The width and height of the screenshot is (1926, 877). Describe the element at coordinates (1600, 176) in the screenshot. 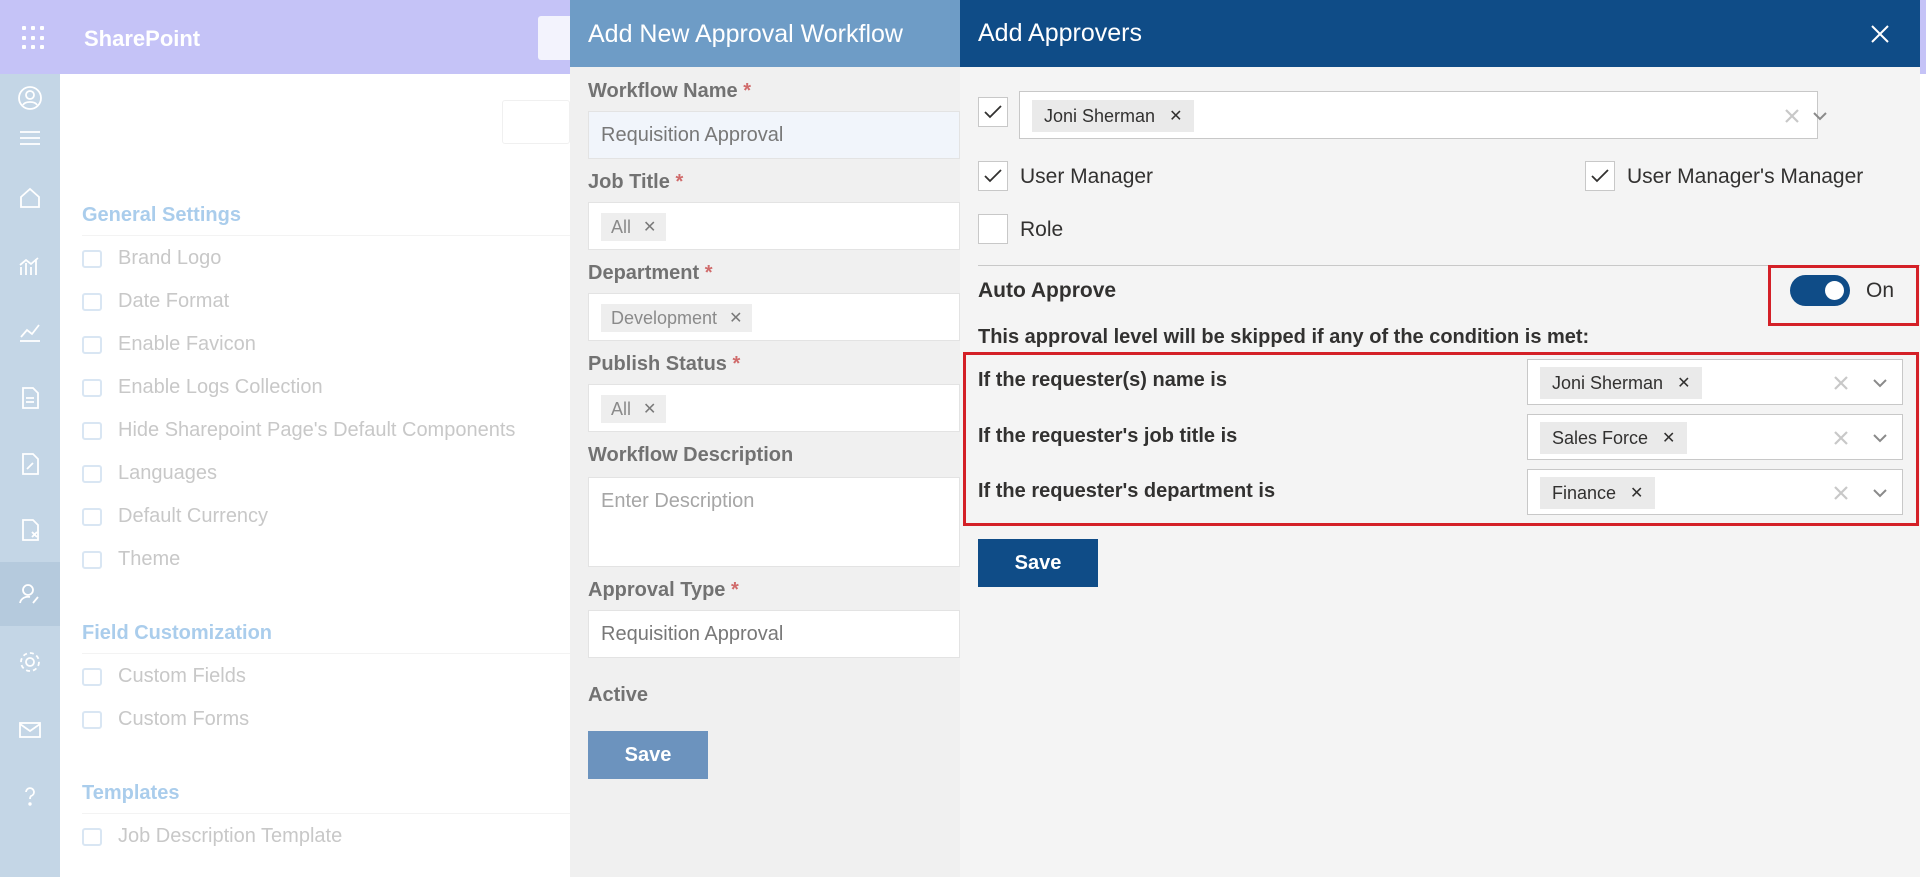

I see `user-managers-manager-checkbox` at that location.